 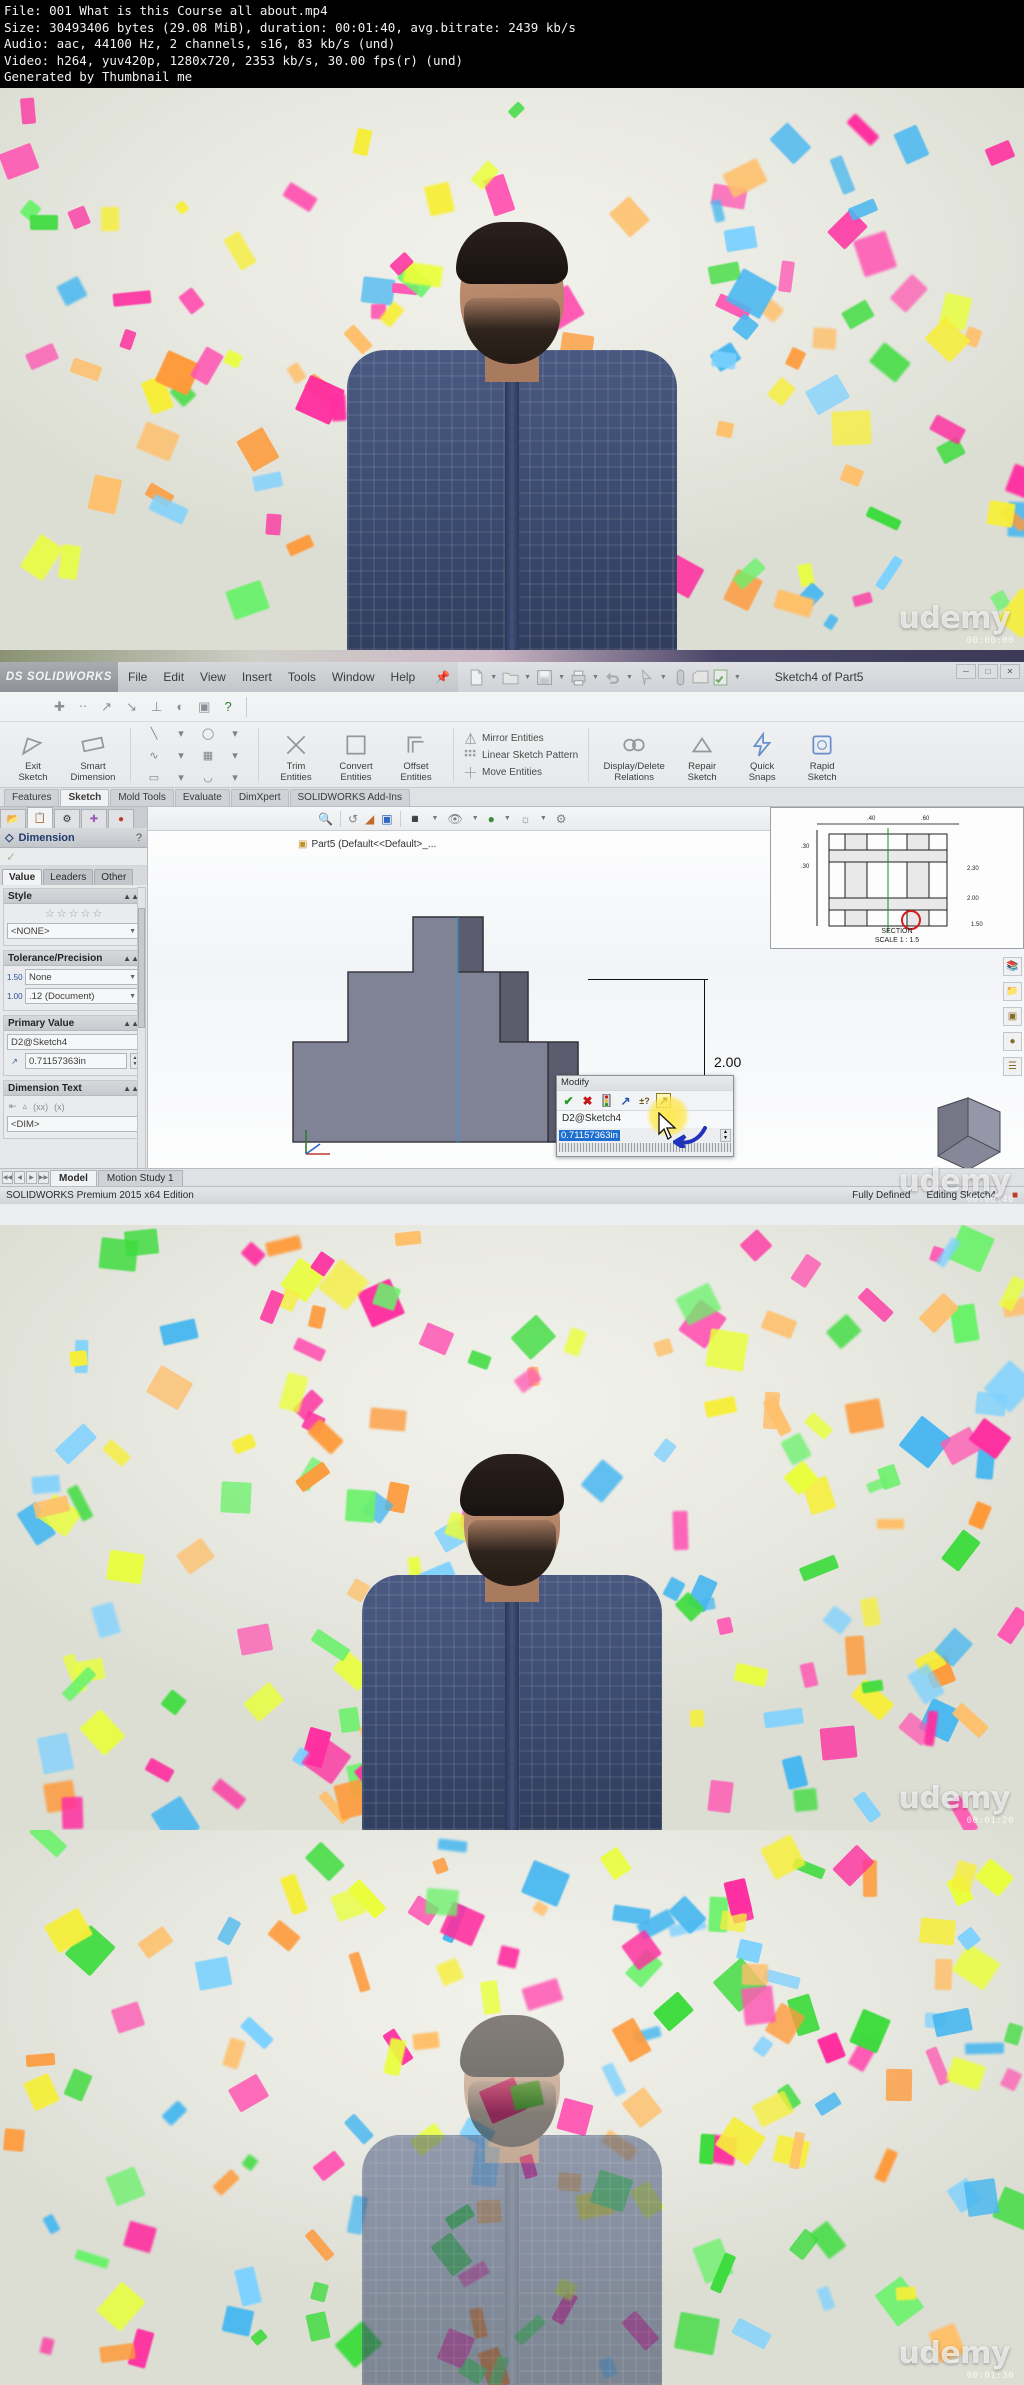 What do you see at coordinates (1012, 991) in the screenshot?
I see `file-explorer-icon: 📁` at bounding box center [1012, 991].